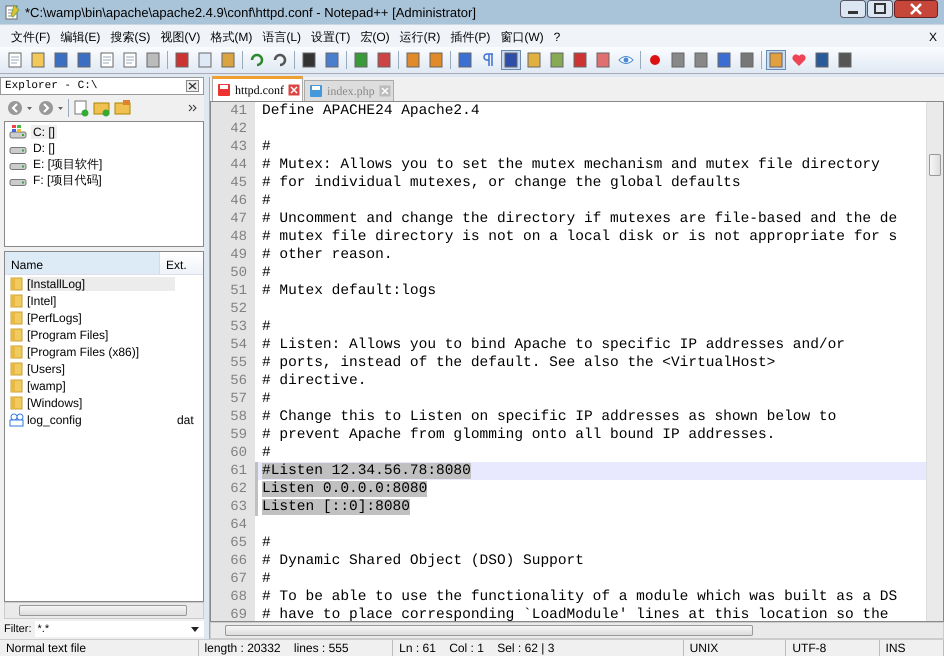 This screenshot has height=656, width=944. What do you see at coordinates (833, 648) in the screenshot?
I see `status-text: UTF-8` at bounding box center [833, 648].